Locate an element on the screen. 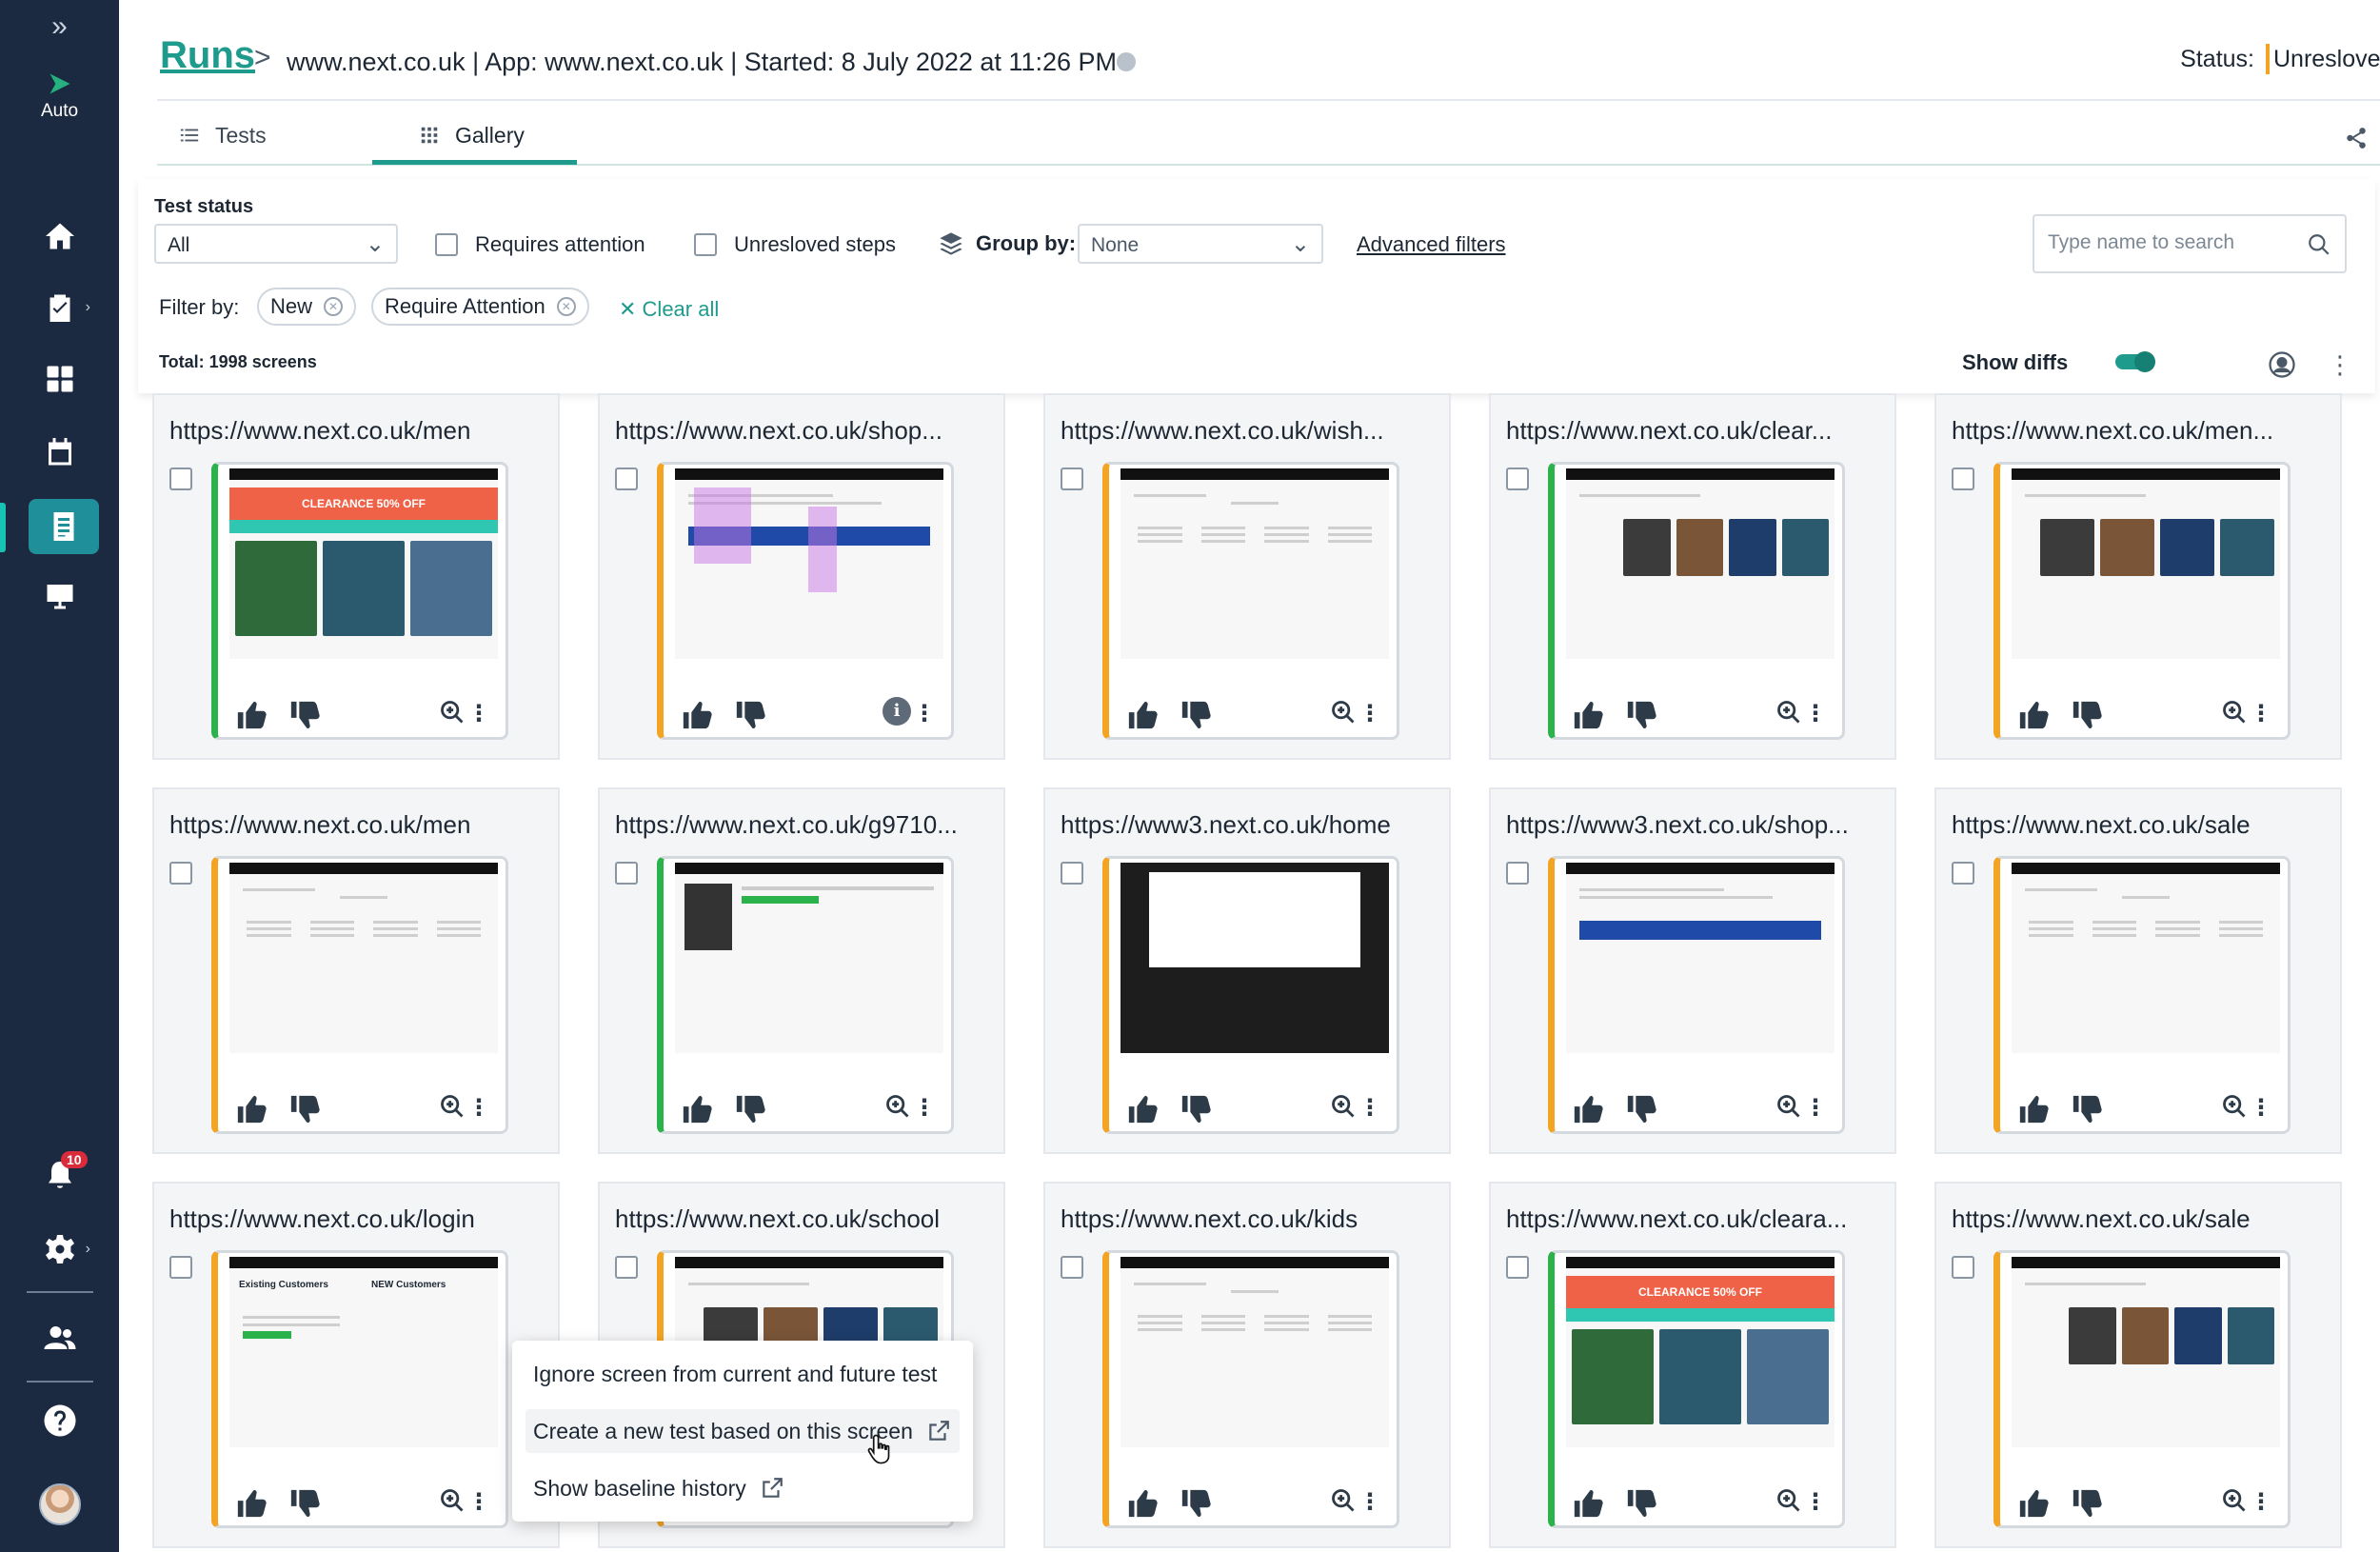  card-title: https://www.next.co.uk/school is located at coordinates (777, 1219).